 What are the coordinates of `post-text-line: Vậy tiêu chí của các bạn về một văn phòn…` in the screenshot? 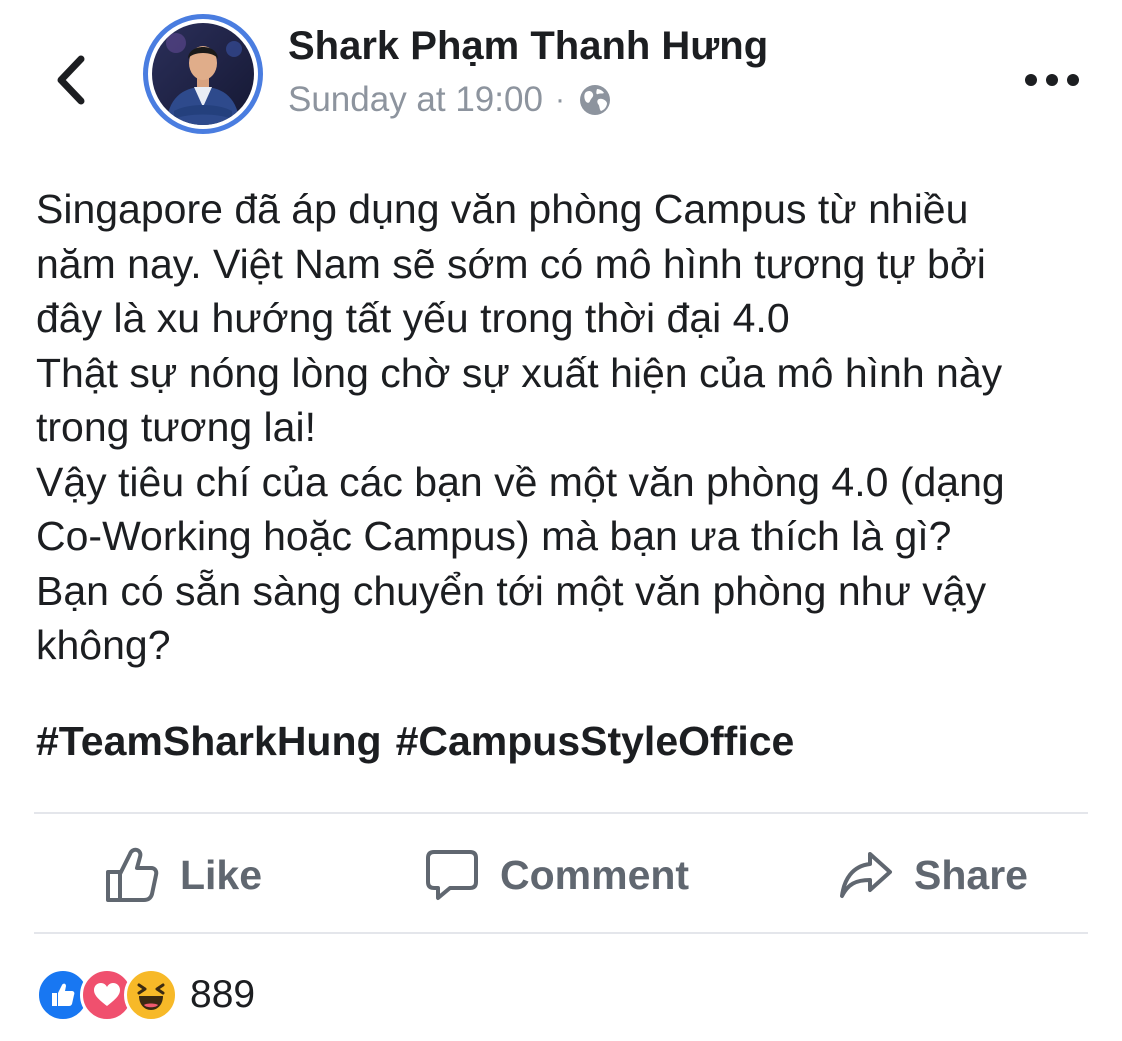 It's located at (520, 481).